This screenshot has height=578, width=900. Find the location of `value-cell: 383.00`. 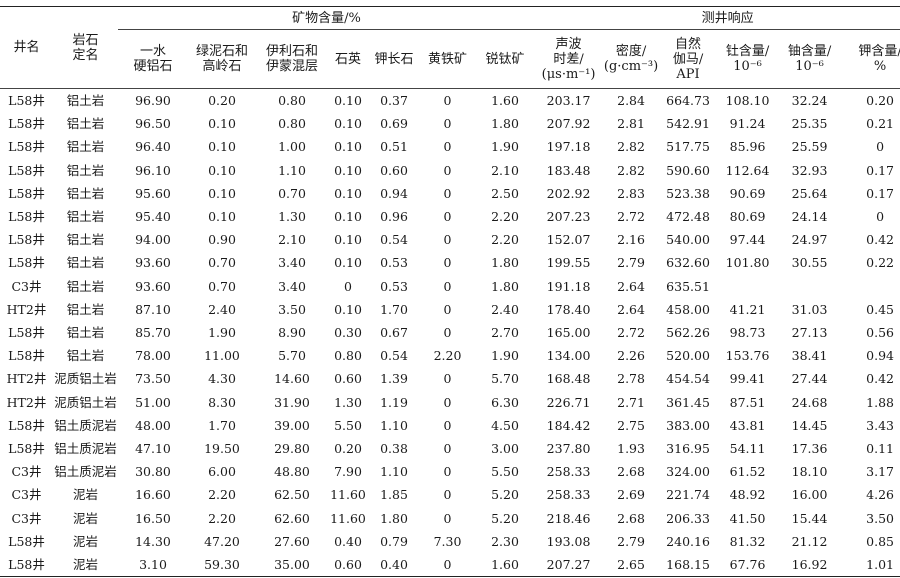

value-cell: 383.00 is located at coordinates (688, 425).